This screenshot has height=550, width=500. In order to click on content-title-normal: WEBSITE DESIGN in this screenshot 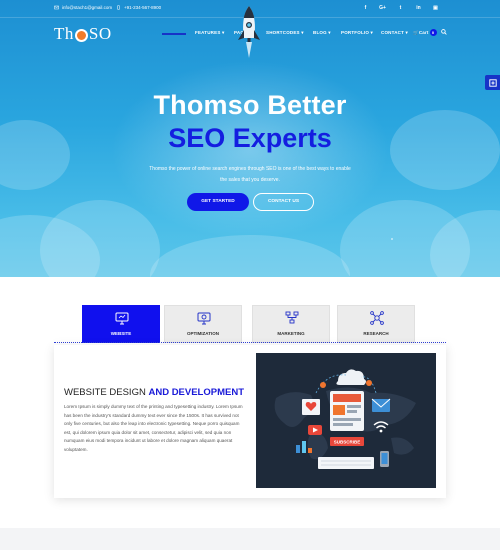, I will do `click(105, 392)`.